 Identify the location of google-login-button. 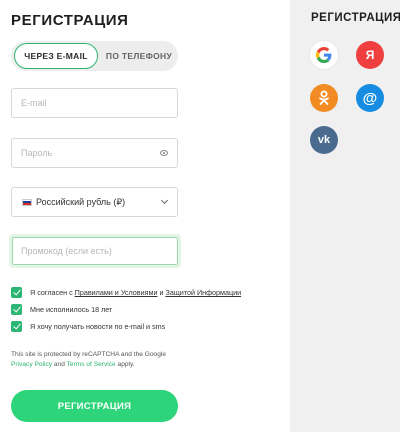
(324, 55).